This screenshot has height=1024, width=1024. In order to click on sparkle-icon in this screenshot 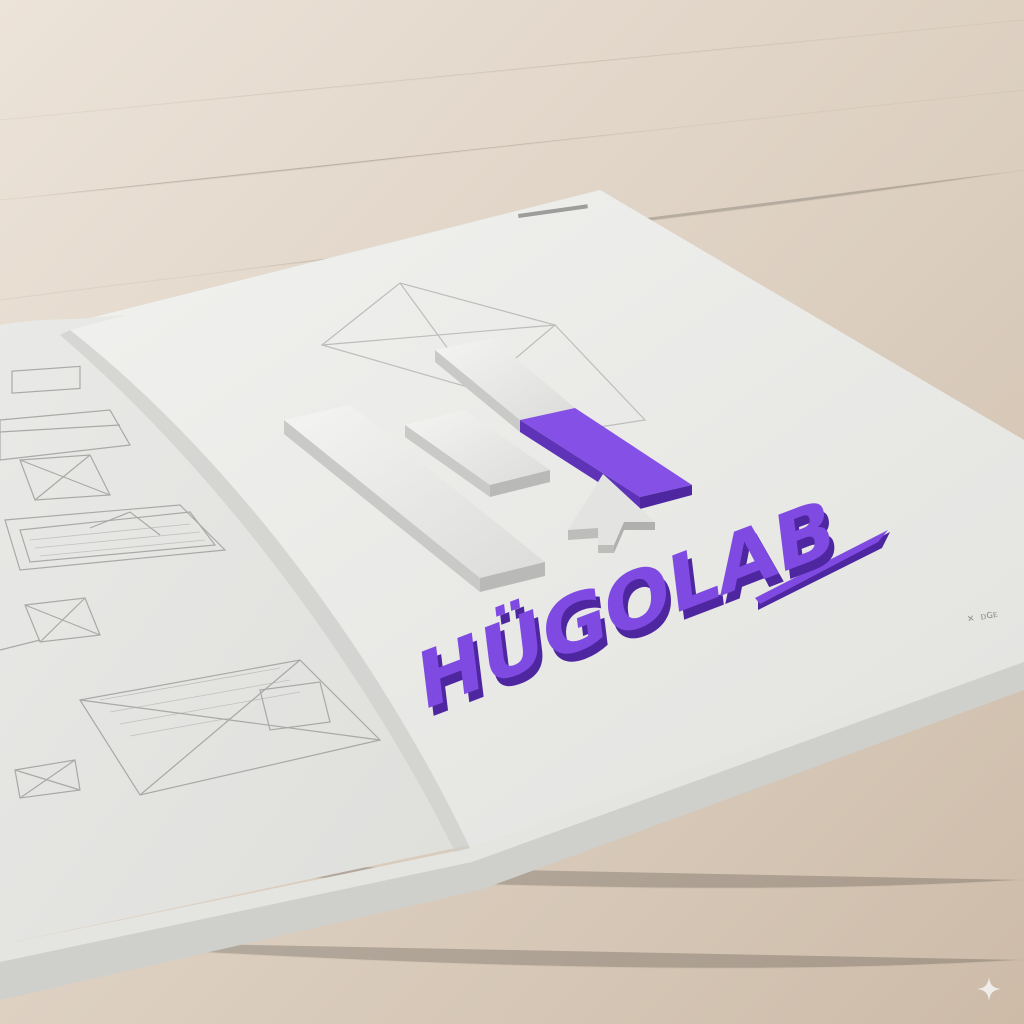, I will do `click(989, 989)`.